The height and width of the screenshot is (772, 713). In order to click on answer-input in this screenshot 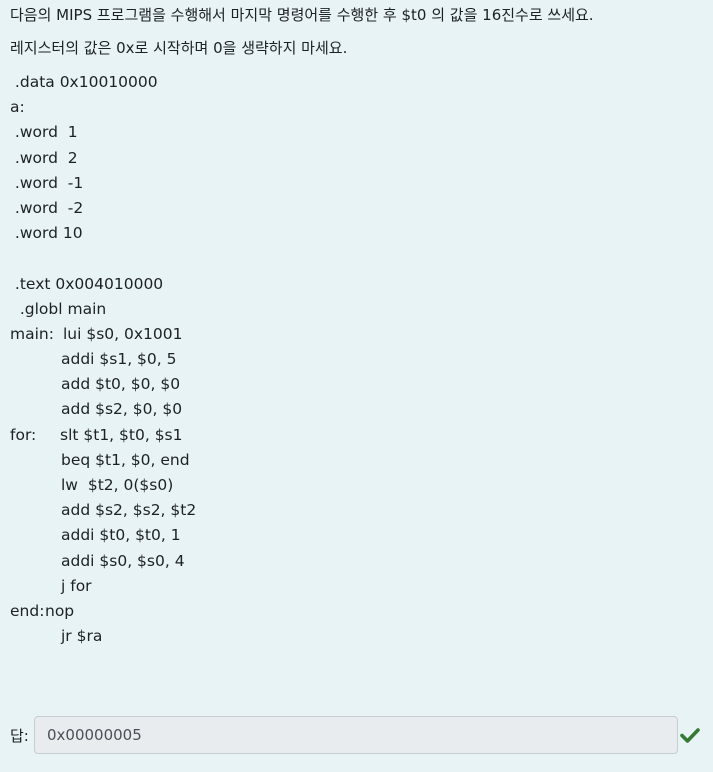, I will do `click(356, 735)`.